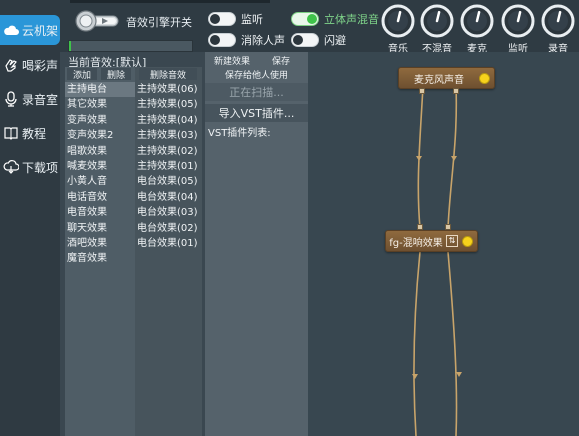 The width and height of the screenshot is (579, 436). What do you see at coordinates (100, 243) in the screenshot?
I see `list-item: 酒吧效果` at bounding box center [100, 243].